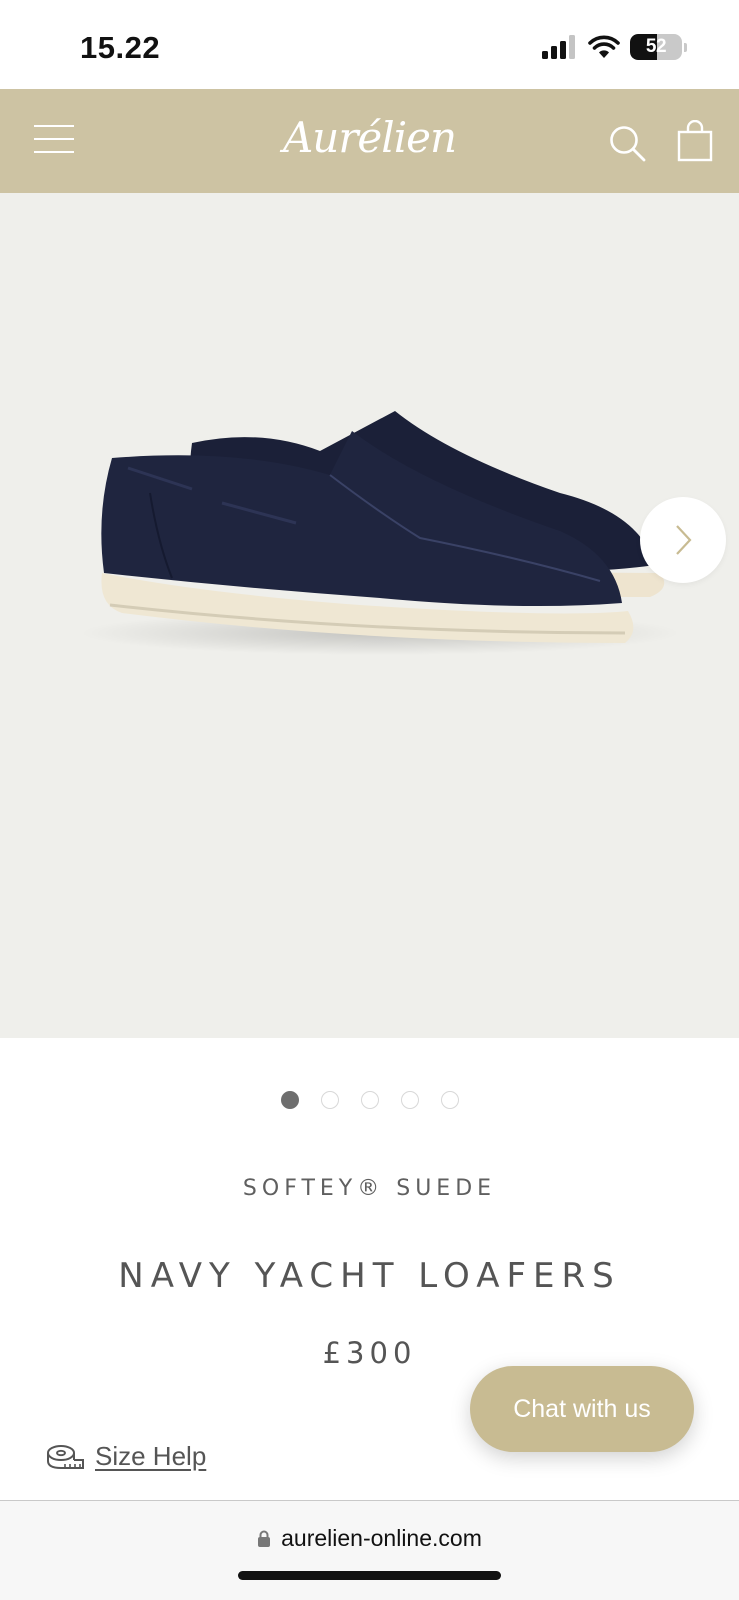 The image size is (739, 1600). Describe the element at coordinates (380, 533) in the screenshot. I see `navy-suede-loafers-image` at that location.